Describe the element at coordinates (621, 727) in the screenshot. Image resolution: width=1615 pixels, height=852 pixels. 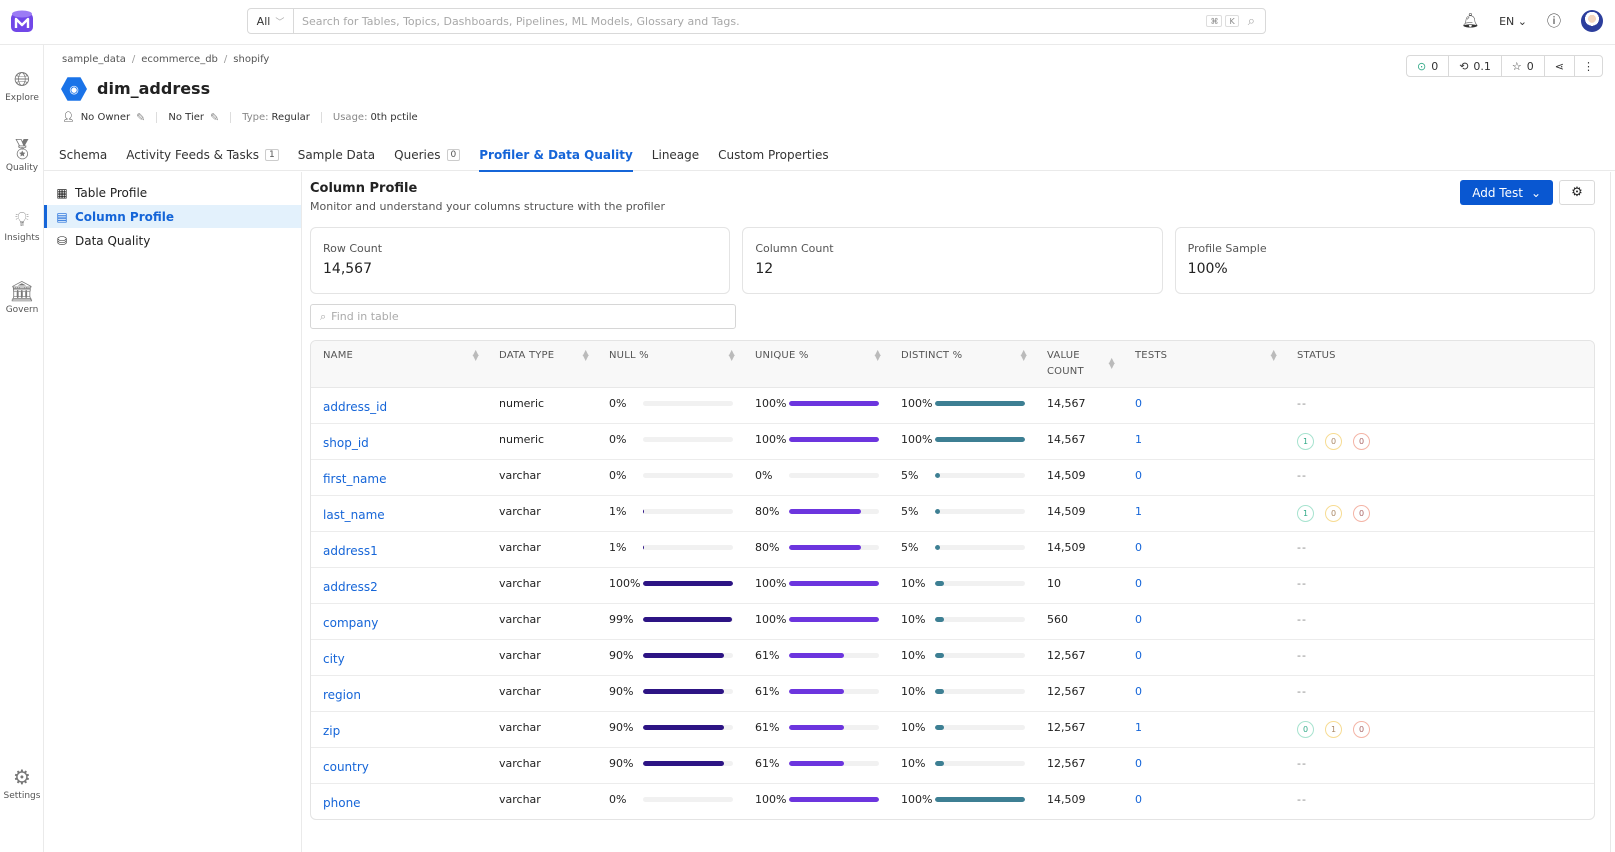
I see `null-percent-value: 90%` at that location.